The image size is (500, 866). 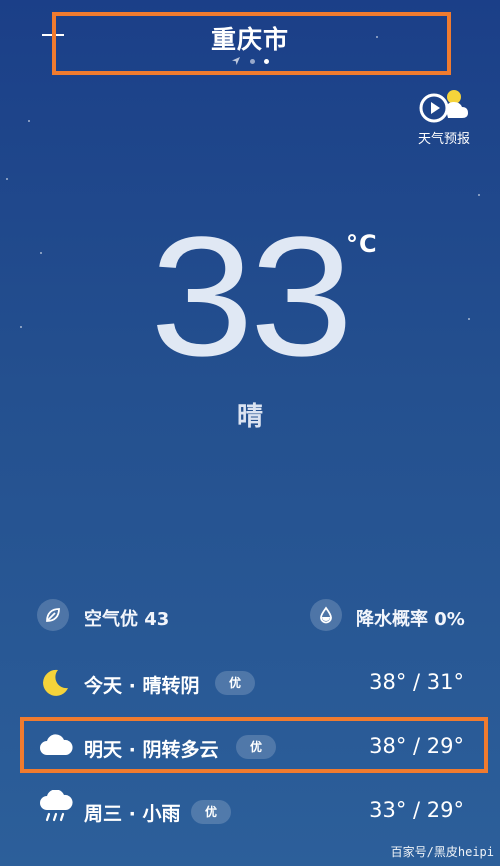 I want to click on forecast-row-wednesday: 周三 · 小雨 优 33° / 29°, so click(x=250, y=809).